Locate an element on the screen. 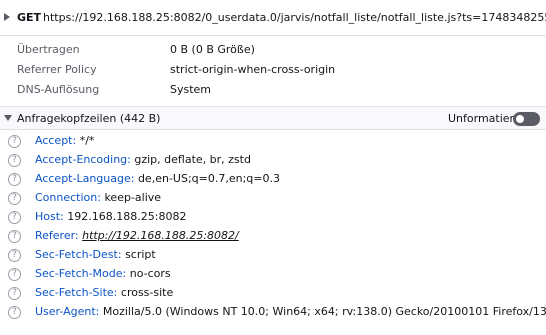  request-headers-title: Anfragekopfzeilen (442 B) is located at coordinates (89, 118).